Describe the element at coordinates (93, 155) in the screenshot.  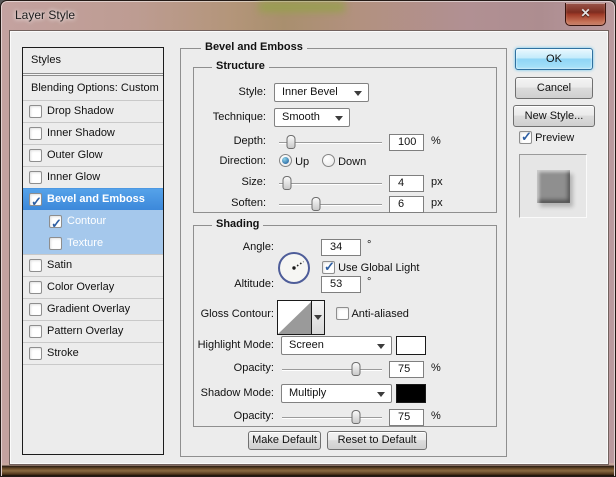
I see `sidebar-item-outer-glow: Outer Glow` at that location.